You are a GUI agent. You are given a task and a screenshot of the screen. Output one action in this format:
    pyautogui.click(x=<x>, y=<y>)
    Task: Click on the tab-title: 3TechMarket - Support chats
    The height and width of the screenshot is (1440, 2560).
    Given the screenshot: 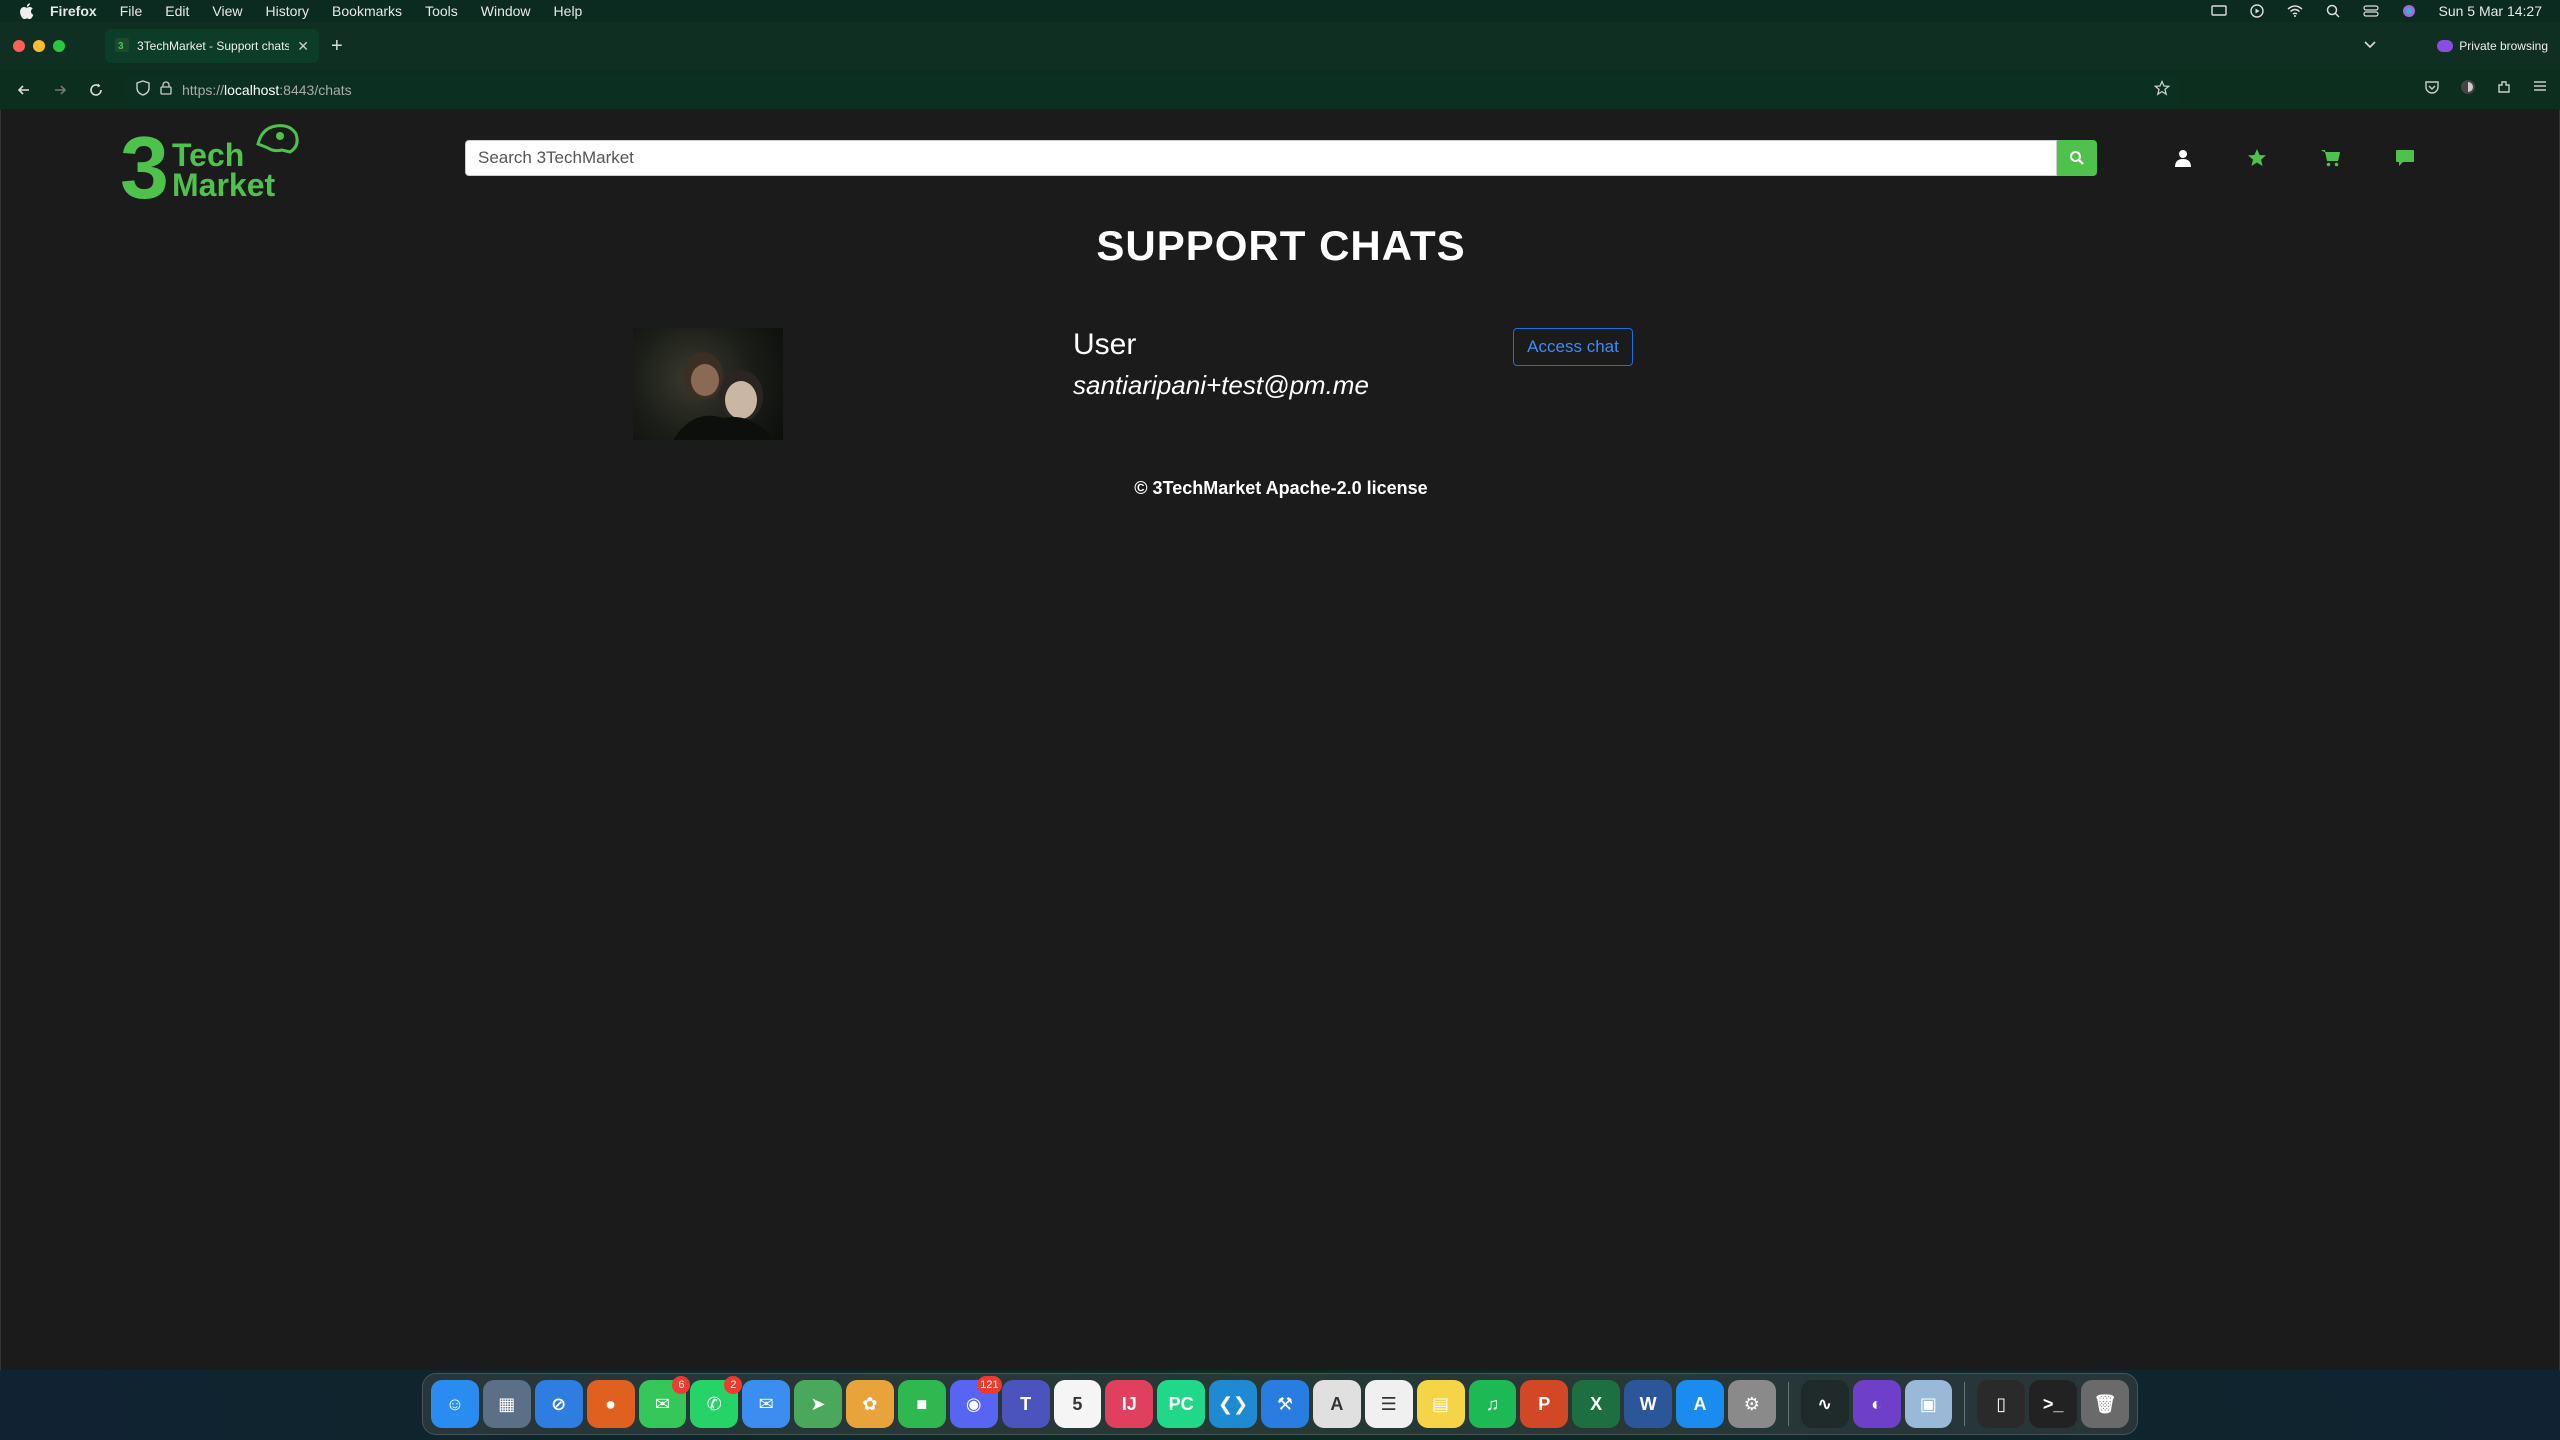 What is the action you would take?
    pyautogui.click(x=213, y=46)
    